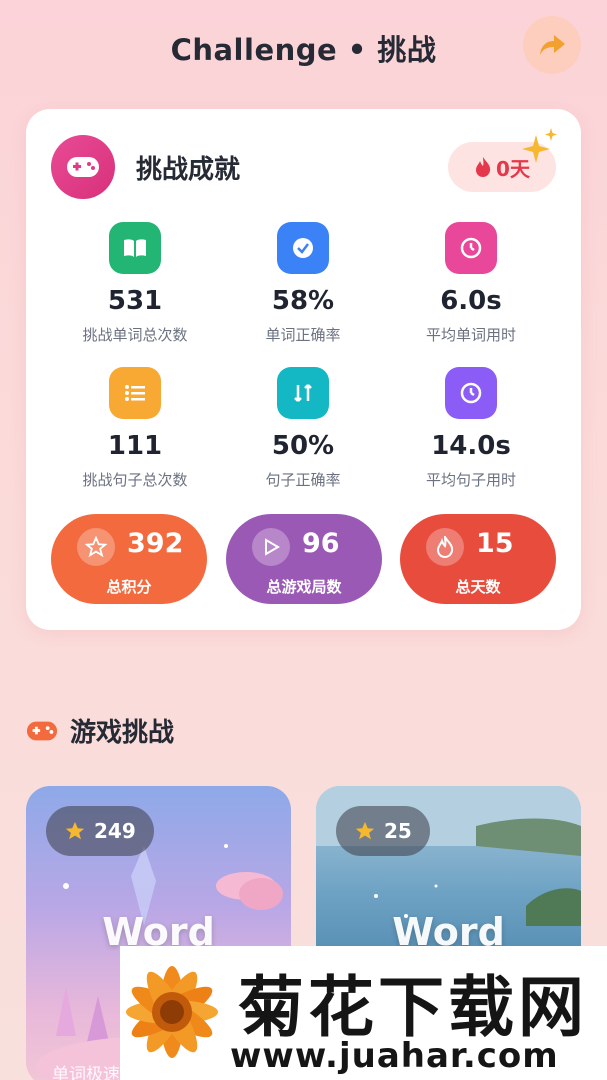  Describe the element at coordinates (303, 428) in the screenshot. I see `stat-sentence-accuracy: 50% 句子正确率` at that location.